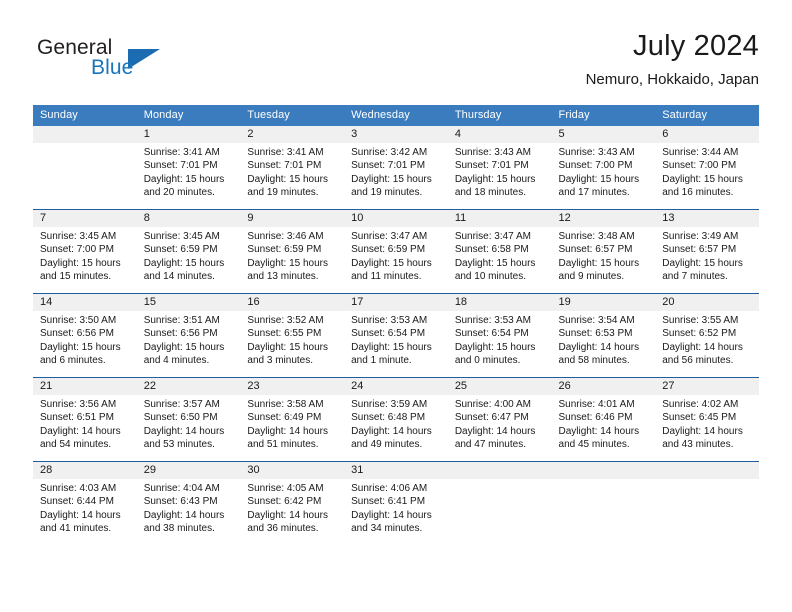 This screenshot has width=792, height=612. Describe the element at coordinates (389, 152) in the screenshot. I see `day-detail-line: Sunrise: 3:42 AM` at that location.